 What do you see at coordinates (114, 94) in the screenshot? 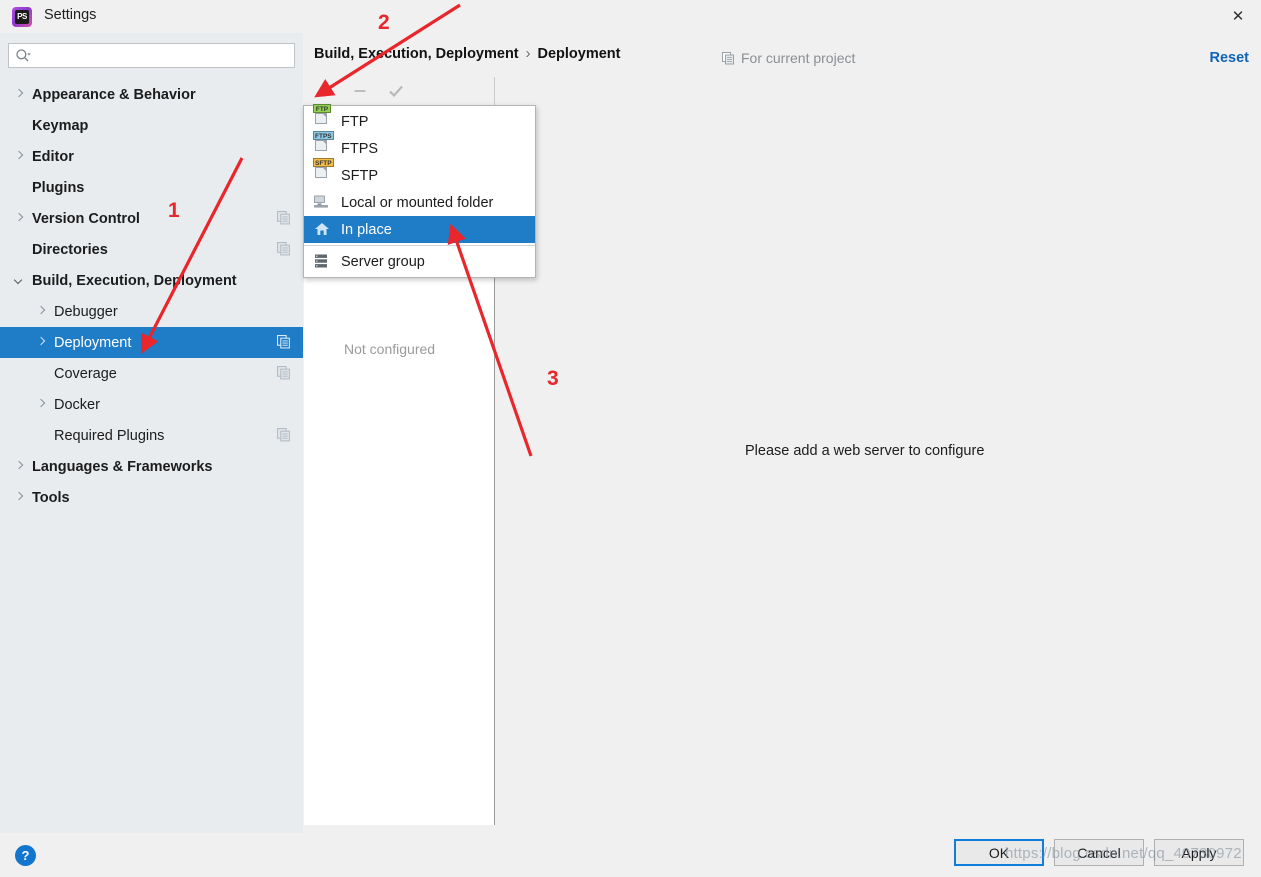
I see `sidebar-item-label: Appearance & Behavior` at bounding box center [114, 94].